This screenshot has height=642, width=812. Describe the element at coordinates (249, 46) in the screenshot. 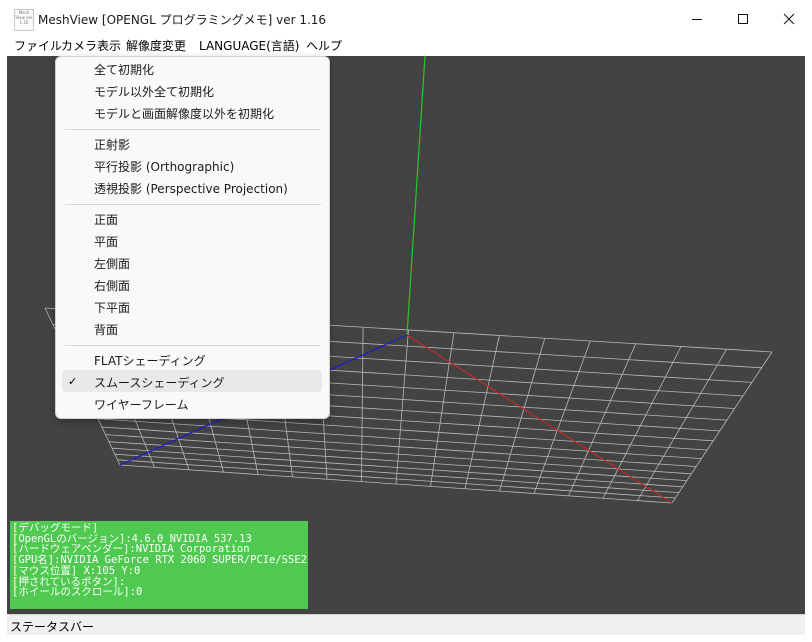

I see `menu-language: LANGUAGE(言語)` at that location.